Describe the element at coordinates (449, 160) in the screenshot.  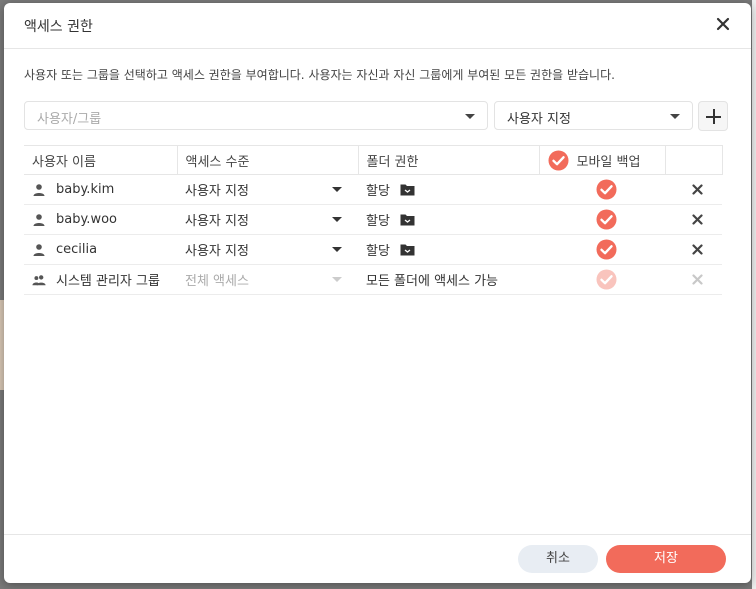
I see `header-folder-permission: 폴더 권한` at that location.